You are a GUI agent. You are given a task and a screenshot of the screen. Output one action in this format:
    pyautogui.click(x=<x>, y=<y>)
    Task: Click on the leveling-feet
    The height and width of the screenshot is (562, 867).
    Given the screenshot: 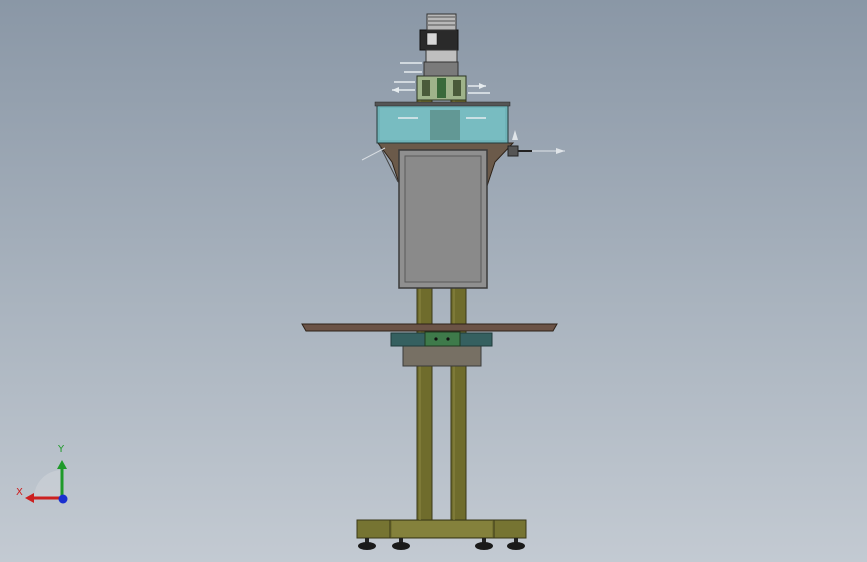 What is the action you would take?
    pyautogui.click(x=441, y=544)
    